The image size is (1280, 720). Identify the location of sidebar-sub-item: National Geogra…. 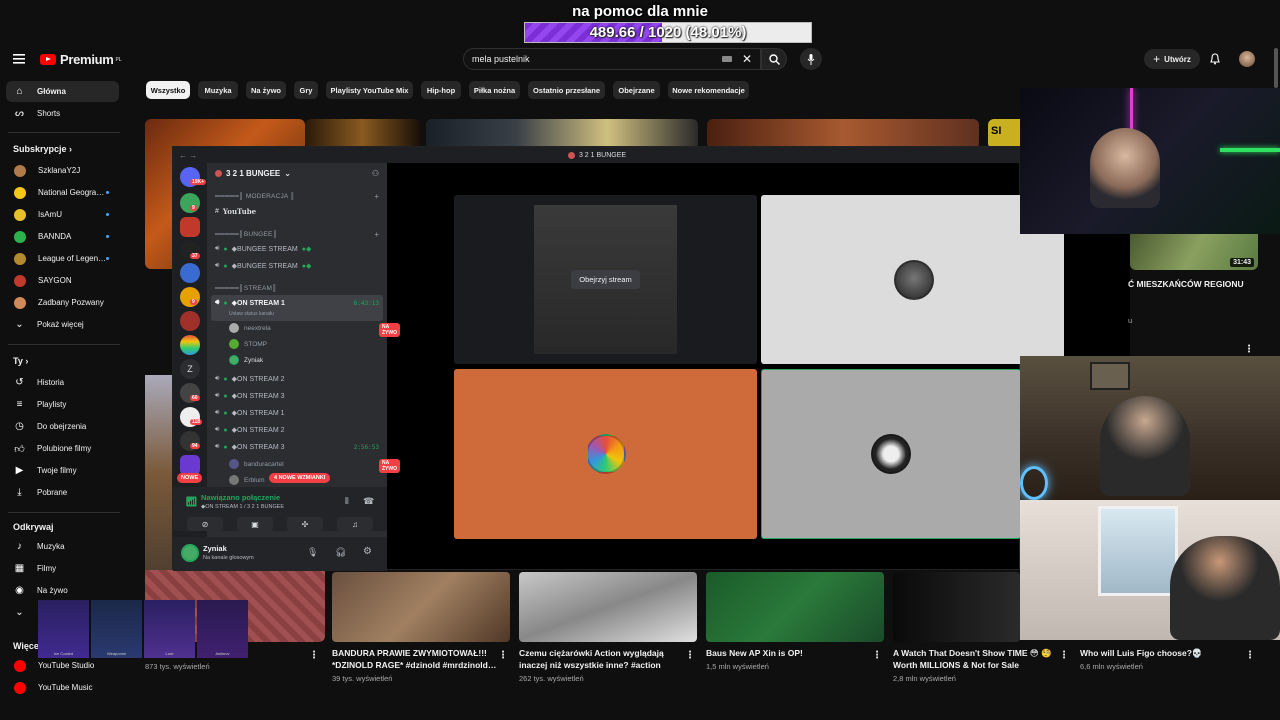
(62, 192).